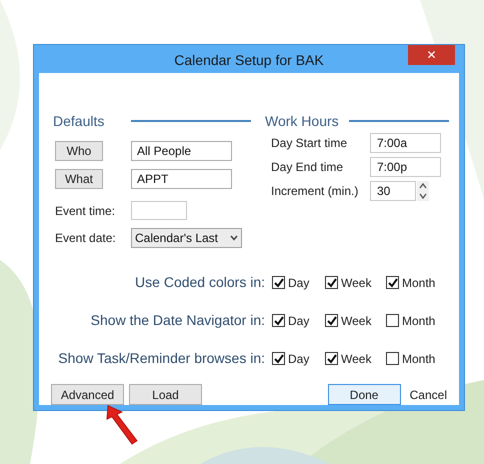  Describe the element at coordinates (428, 394) in the screenshot. I see `cancel-button: Cancel` at that location.